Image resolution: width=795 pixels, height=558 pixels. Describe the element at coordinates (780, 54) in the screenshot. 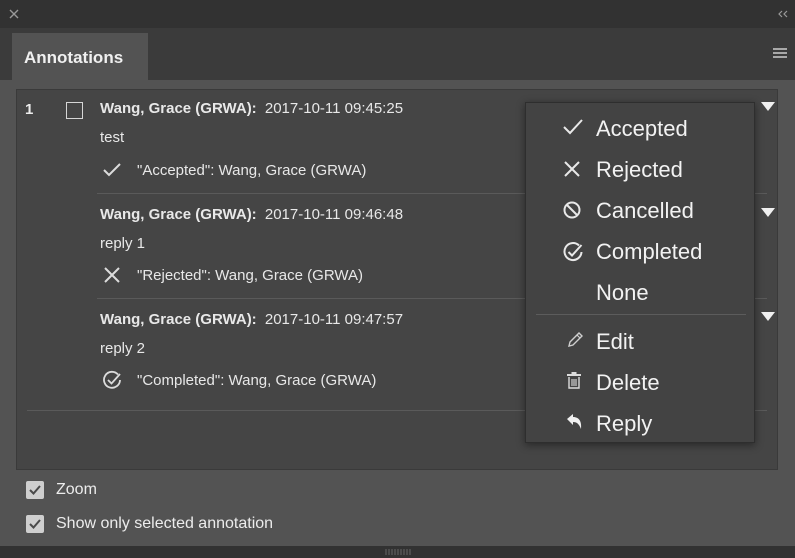

I see `panel-menu-icon` at that location.